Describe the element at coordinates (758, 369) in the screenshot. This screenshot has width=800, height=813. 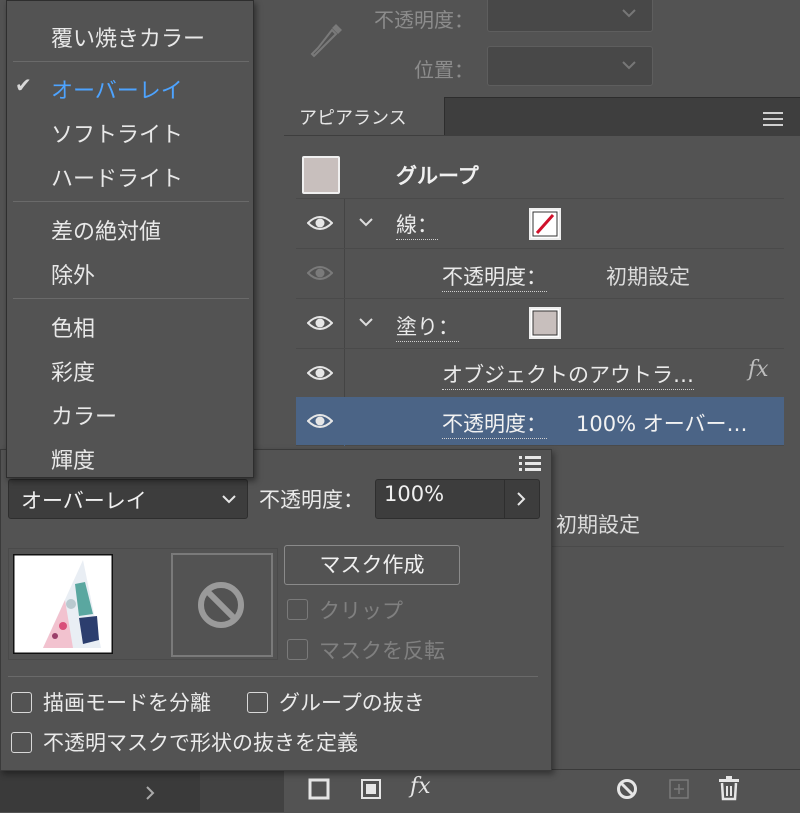
I see `fx-icon: fx` at that location.